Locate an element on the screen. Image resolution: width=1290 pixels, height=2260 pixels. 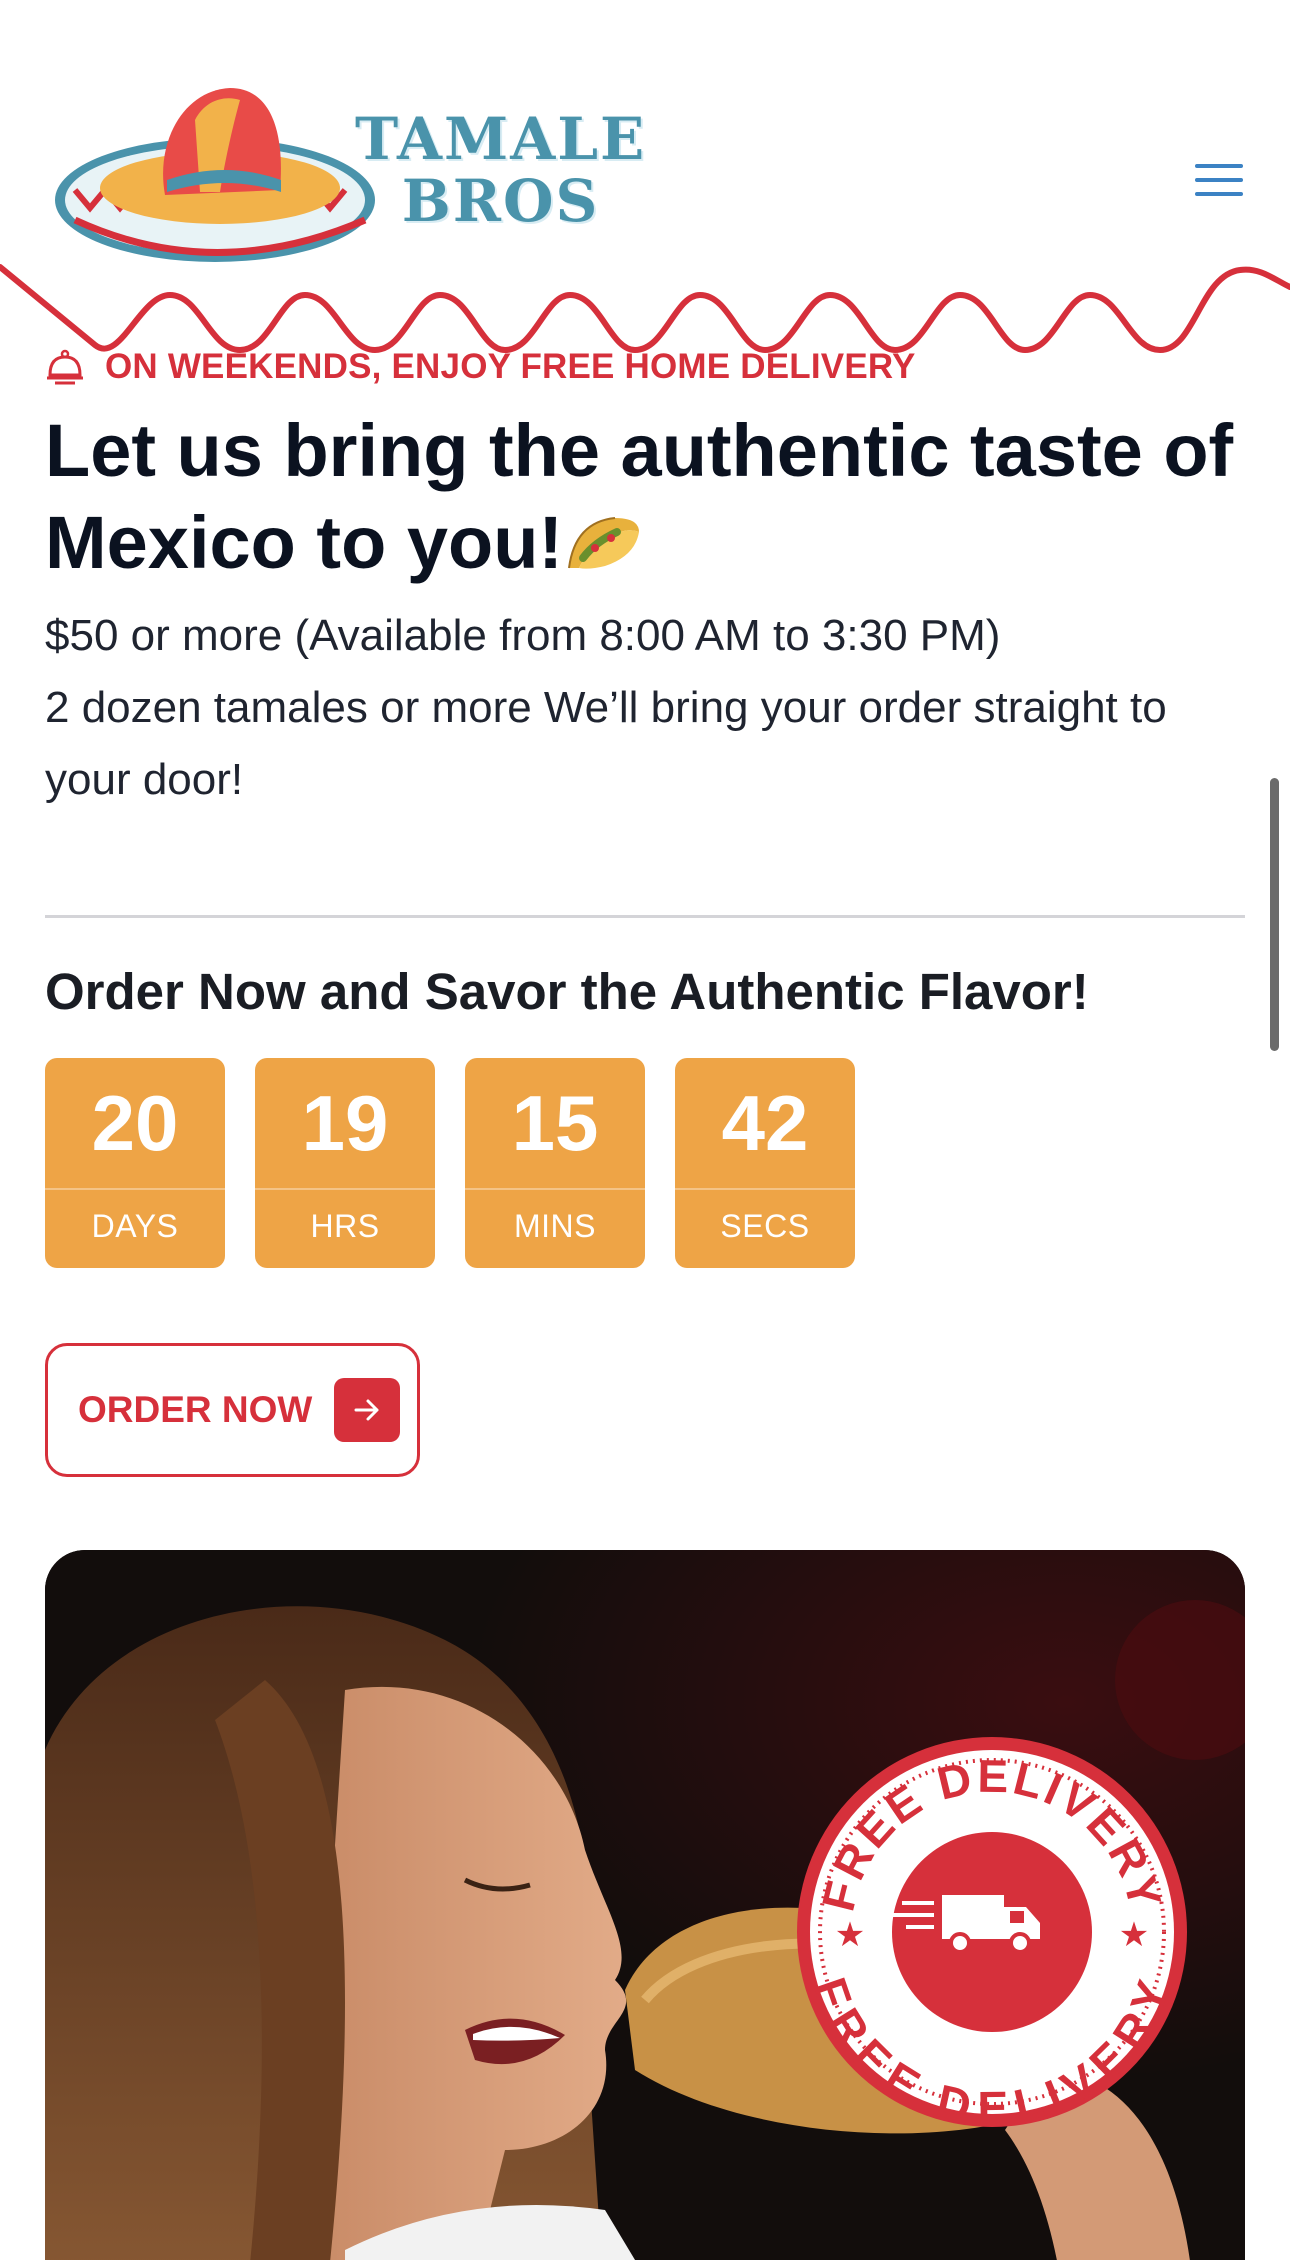
countdown-seconds: 42 SECS is located at coordinates (765, 1163).